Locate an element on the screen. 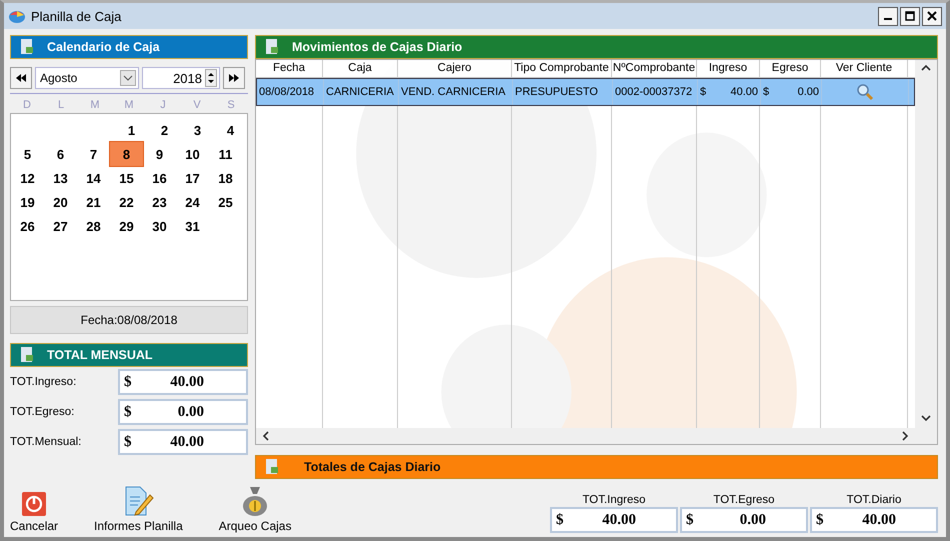 Image resolution: width=950 pixels, height=541 pixels. weekday-label: S is located at coordinates (231, 105).